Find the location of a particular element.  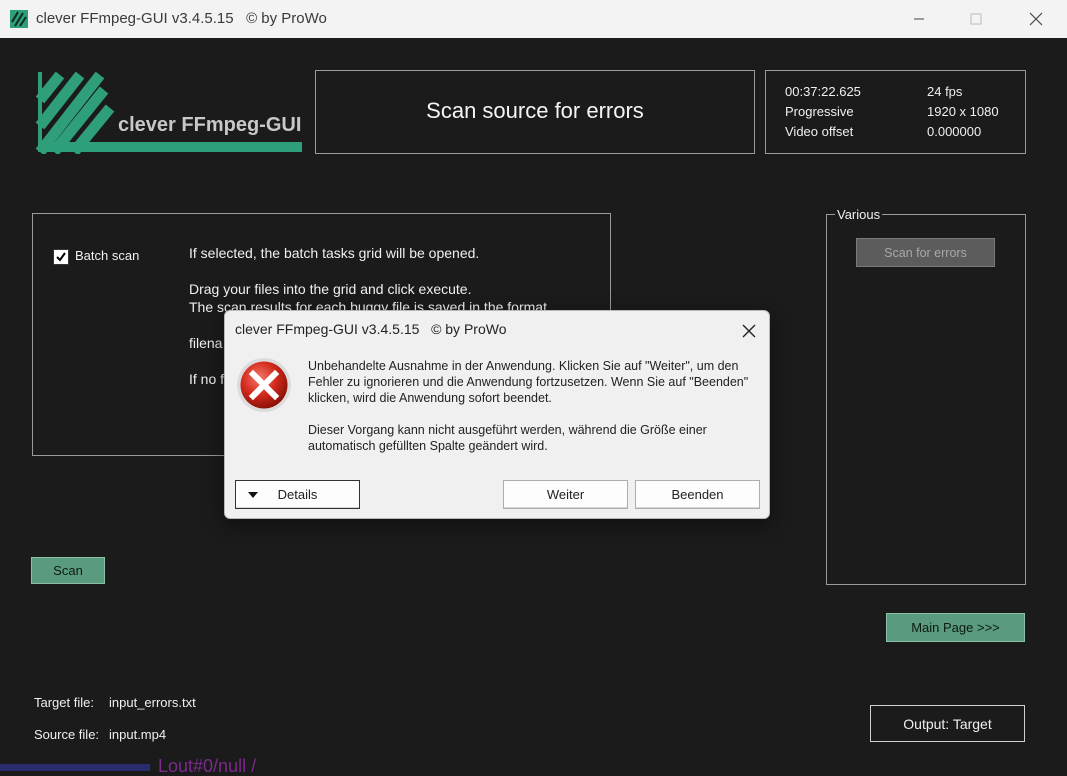

main-page-button: Main Page >>> is located at coordinates (955, 627).